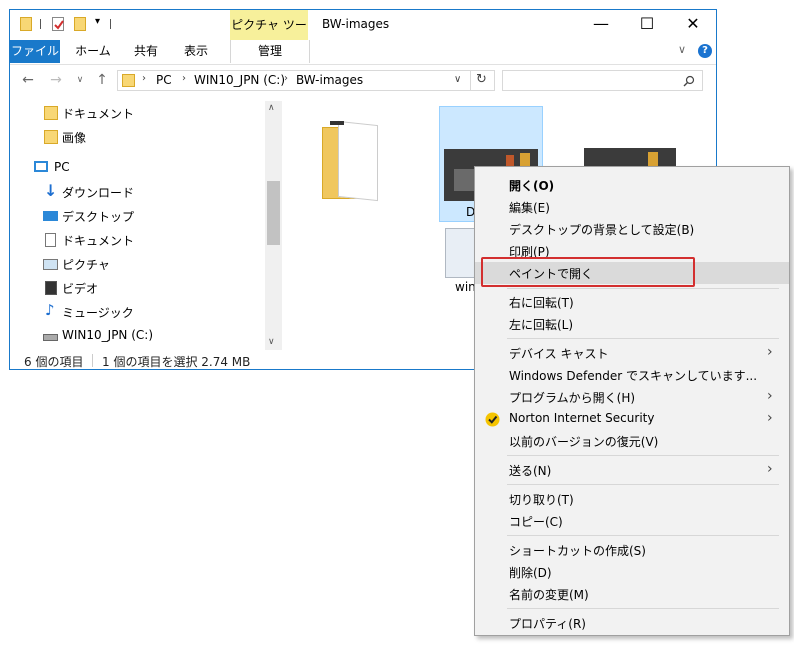  I want to click on nav-item-desktop: デスクトップ, so click(137, 216).